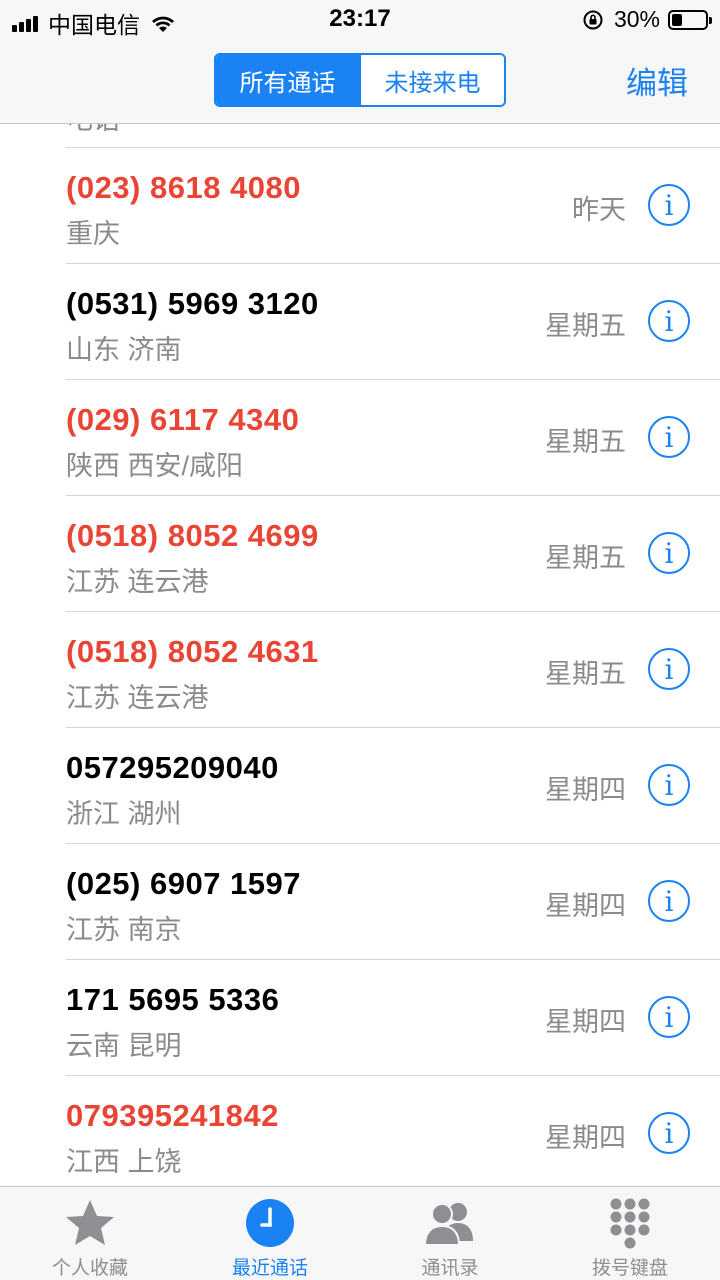  Describe the element at coordinates (393, 1018) in the screenshot. I see `list-item: 171 5695 5336 云南 昆明 星期四 i` at that location.